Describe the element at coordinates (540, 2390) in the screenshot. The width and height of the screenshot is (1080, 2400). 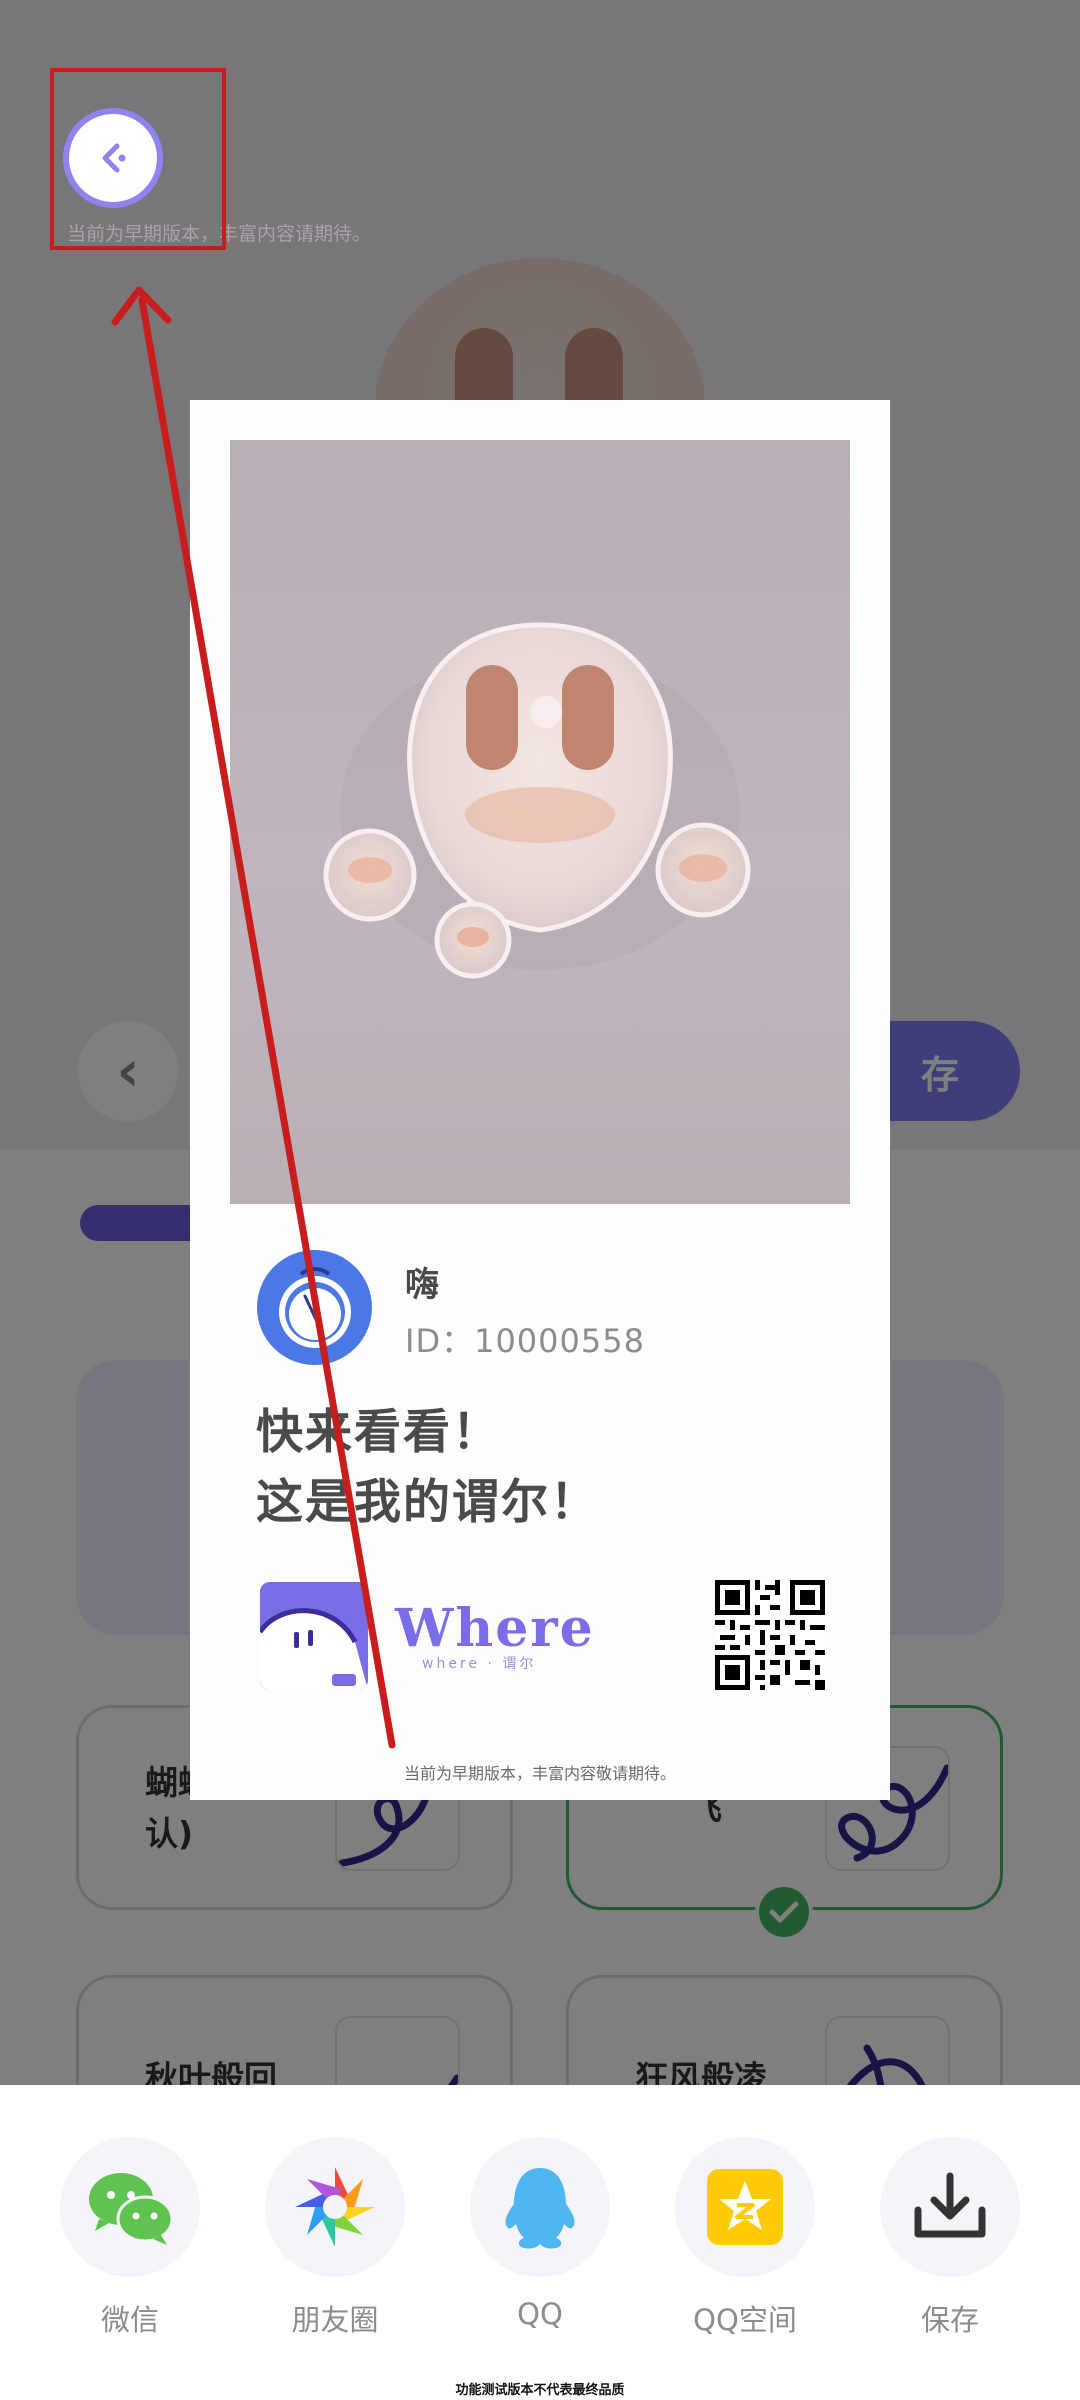
I see `footer-disclaimer: 功能测试版本不代表最终品质` at that location.